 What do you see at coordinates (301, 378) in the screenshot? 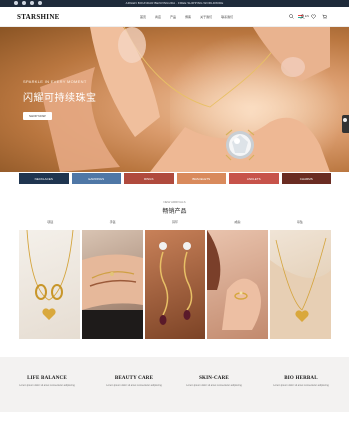
I see `feature-title: BIO HERBAL` at bounding box center [301, 378].